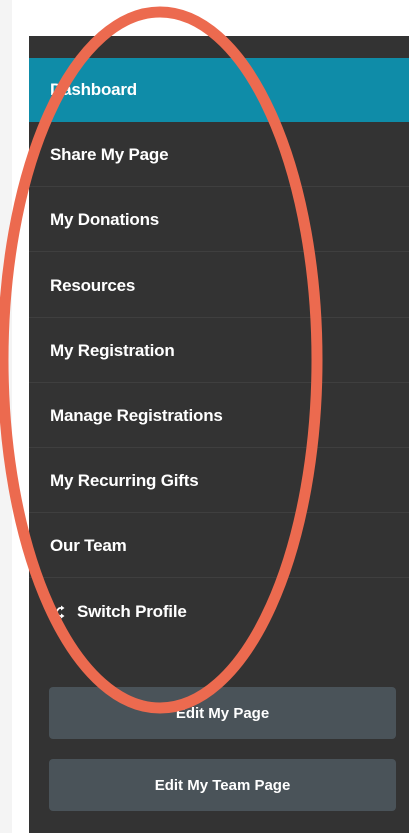 The width and height of the screenshot is (409, 833). What do you see at coordinates (219, 155) in the screenshot?
I see `sidebar-item-share-my-page: Share My Page` at bounding box center [219, 155].